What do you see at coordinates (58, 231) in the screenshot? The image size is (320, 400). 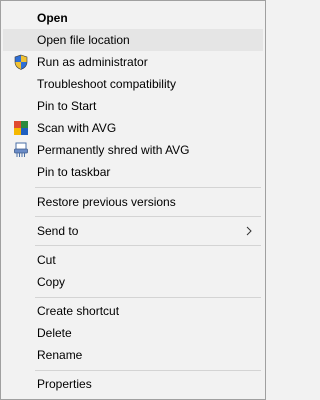 I see `menu-item-label: Send to` at bounding box center [58, 231].